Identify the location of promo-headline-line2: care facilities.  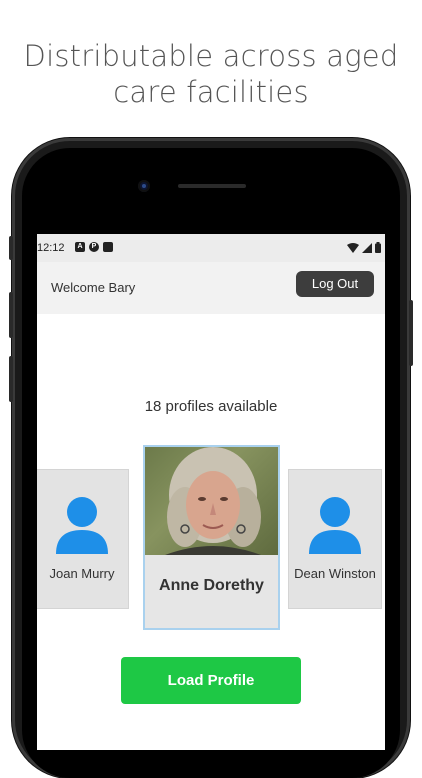
(211, 92).